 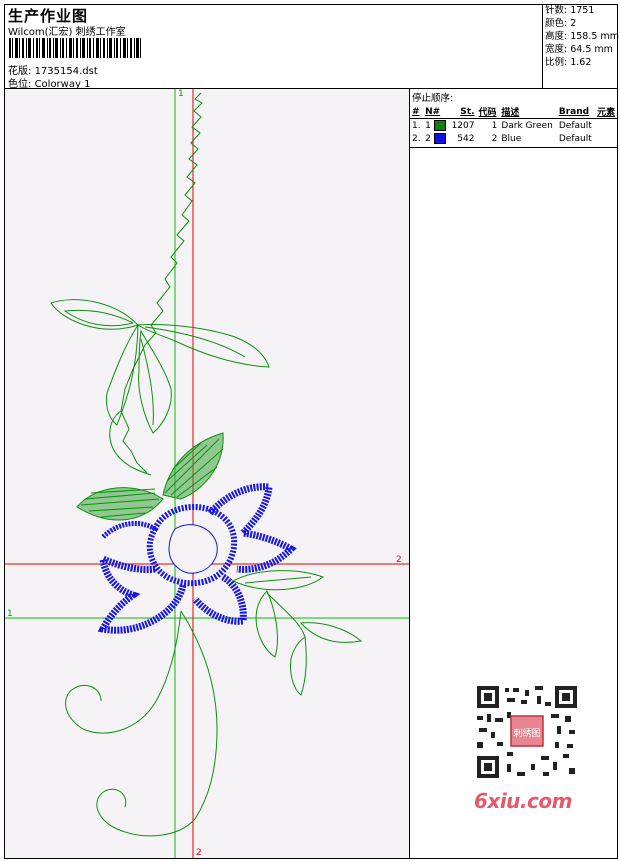 I want to click on col-header-st: St., so click(x=462, y=112).